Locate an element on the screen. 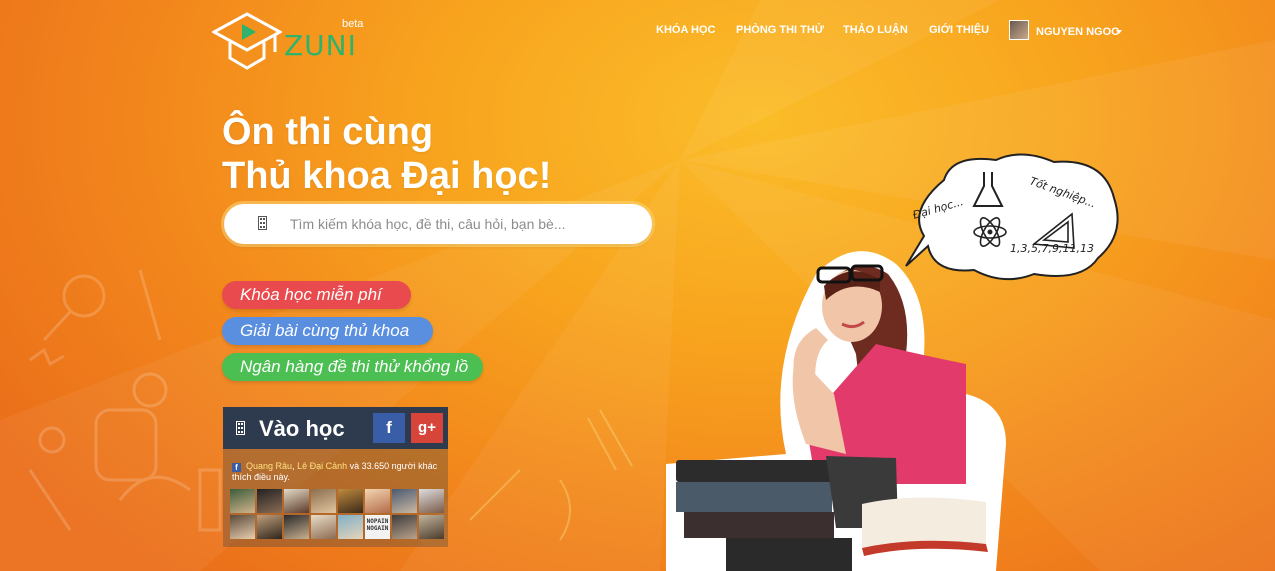  google-login-button: g+ is located at coordinates (427, 428).